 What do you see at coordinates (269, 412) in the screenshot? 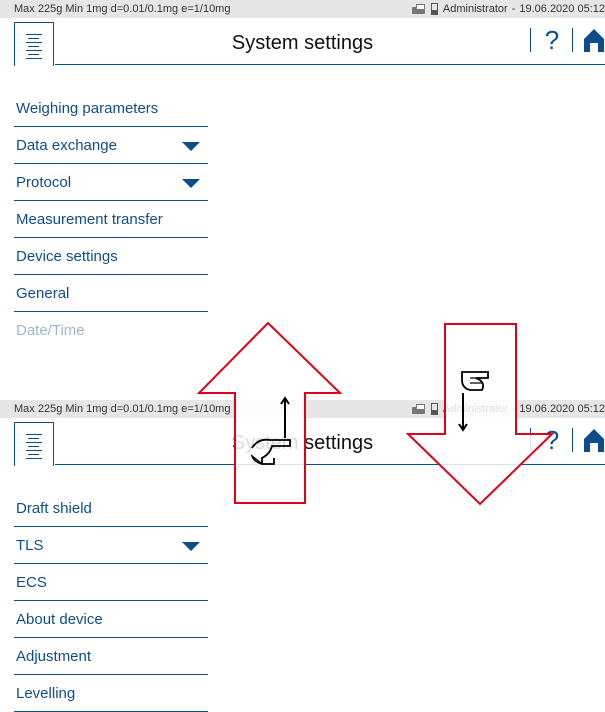
I see `swipe-up-arrow-icon` at bounding box center [269, 412].